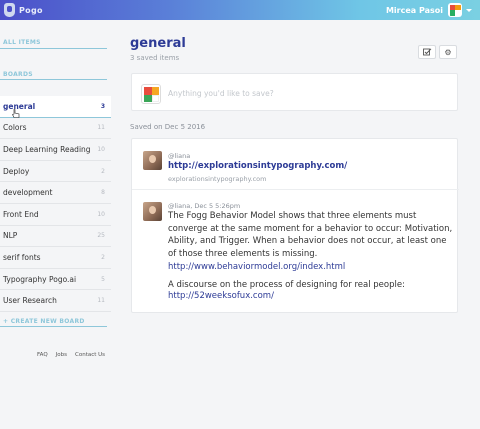  What do you see at coordinates (257, 166) in the screenshot?
I see `post-link: http://explorationsintypography.com/` at bounding box center [257, 166].